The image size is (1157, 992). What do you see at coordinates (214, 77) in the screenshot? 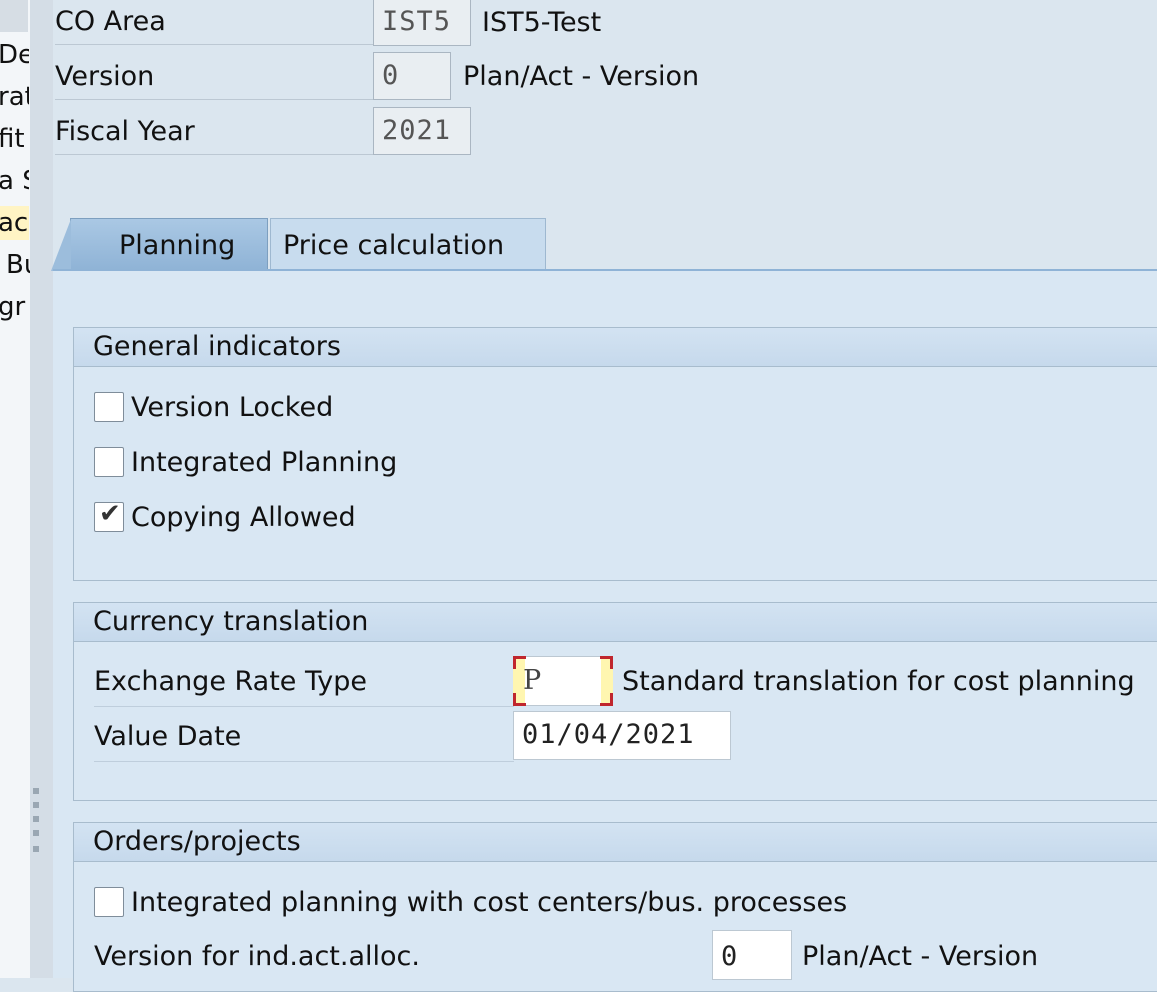
I see `version-label: Version` at bounding box center [214, 77].